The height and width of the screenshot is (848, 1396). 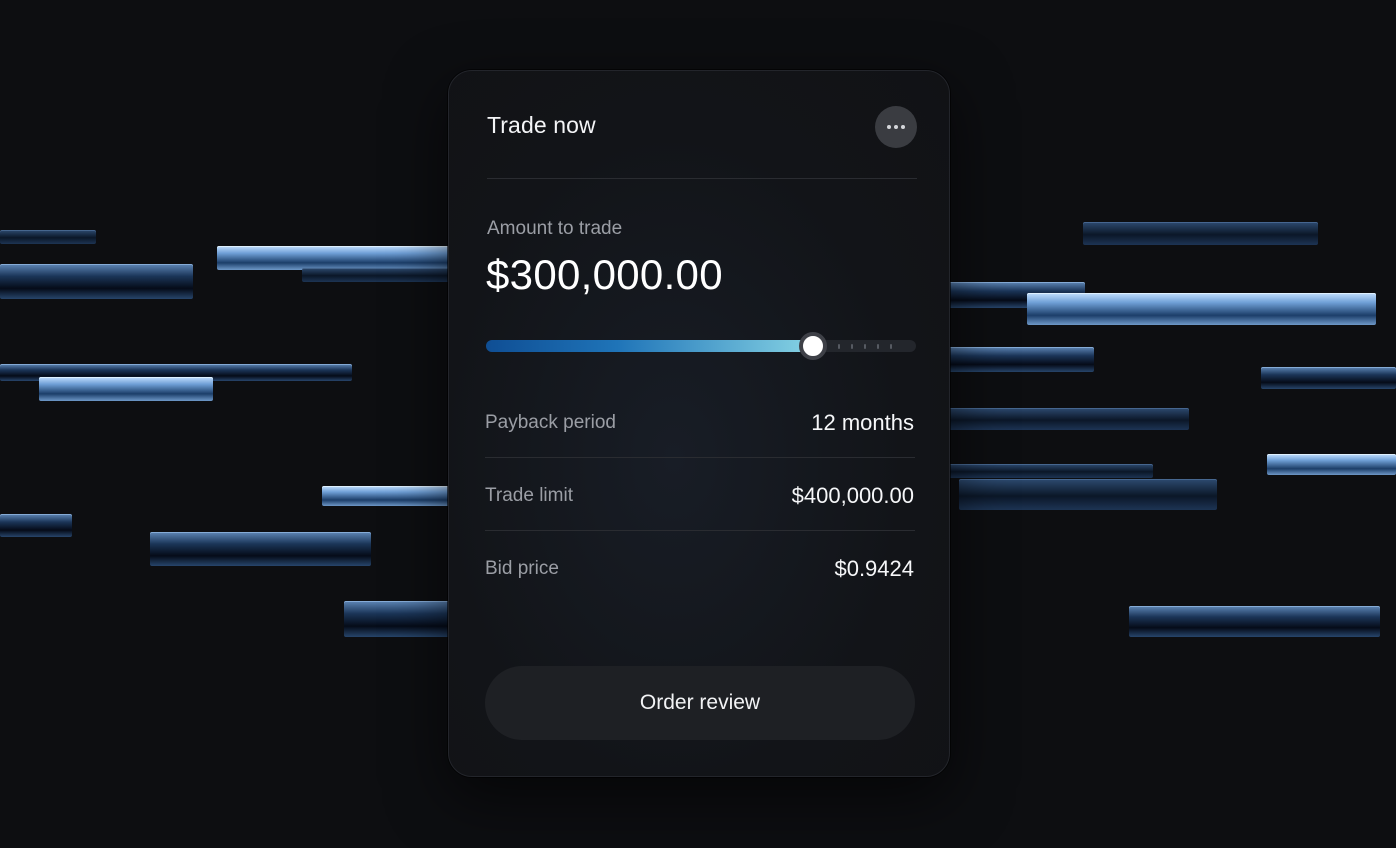 What do you see at coordinates (874, 568) in the screenshot?
I see `bid-price-value: $0.9424` at bounding box center [874, 568].